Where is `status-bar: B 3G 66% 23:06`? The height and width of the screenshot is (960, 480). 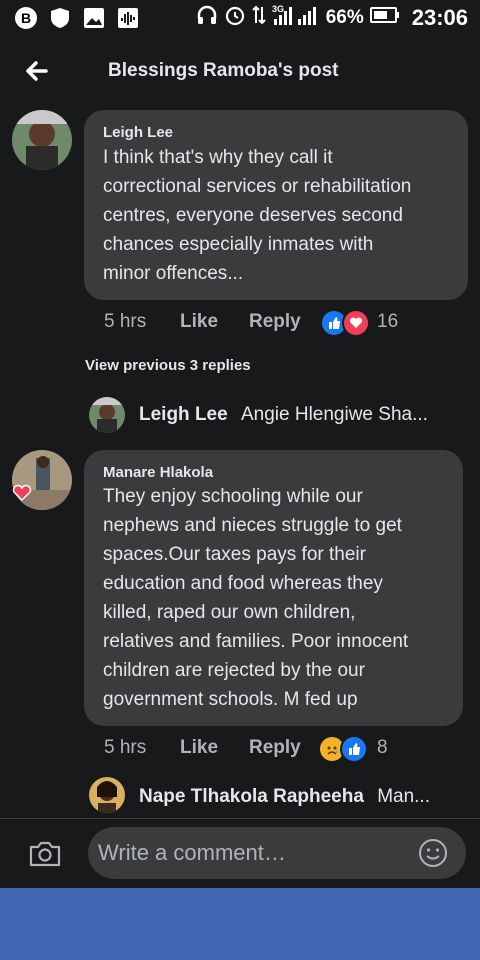
status-bar: B 3G 66% 23:06 is located at coordinates (240, 18).